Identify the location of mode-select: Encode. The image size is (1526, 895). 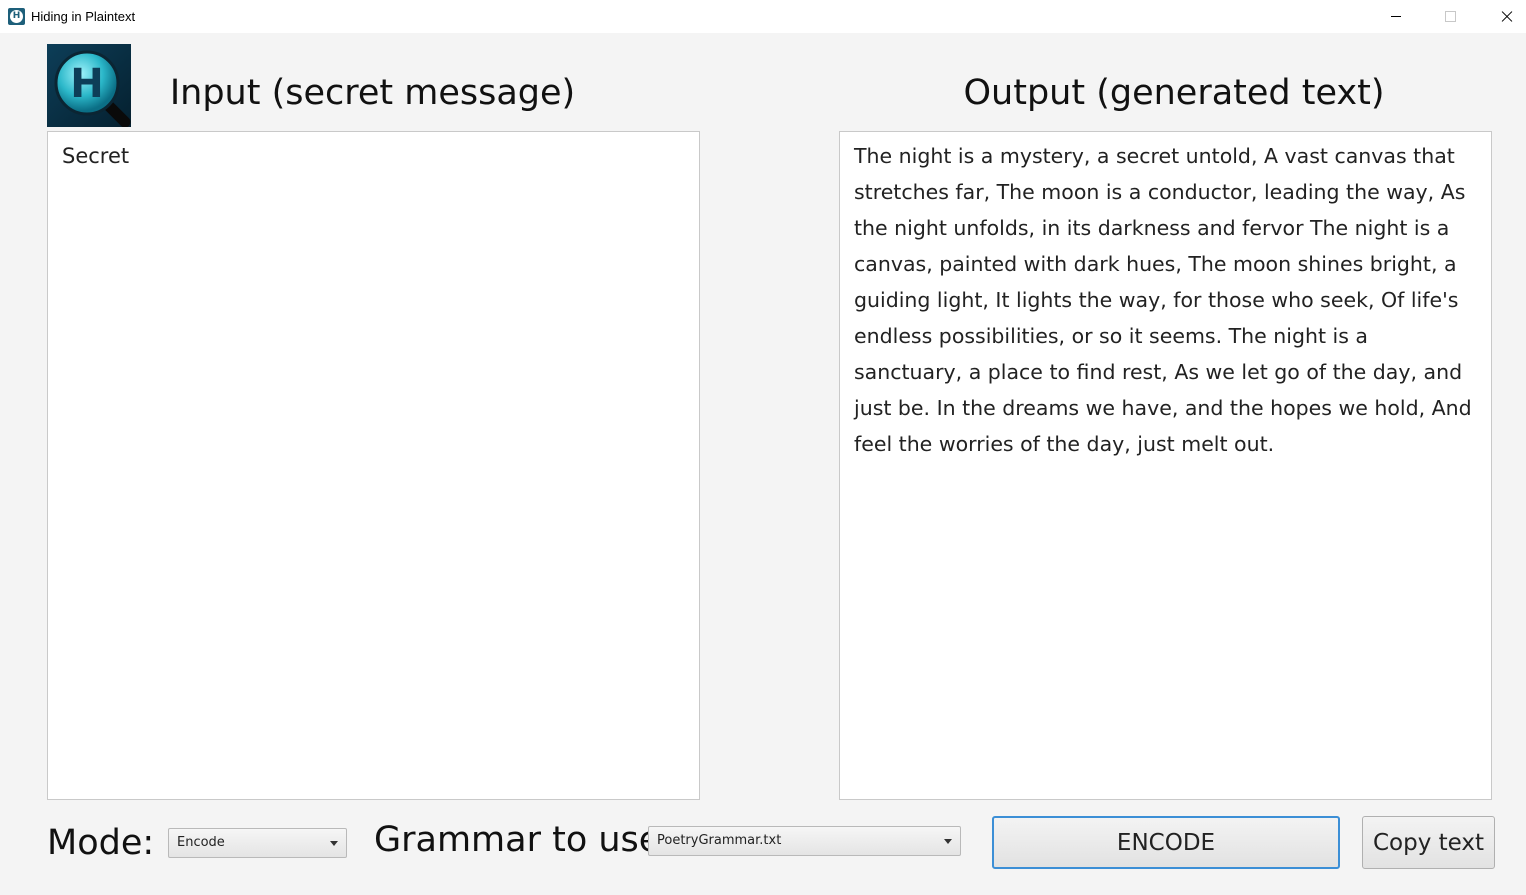
(257, 843).